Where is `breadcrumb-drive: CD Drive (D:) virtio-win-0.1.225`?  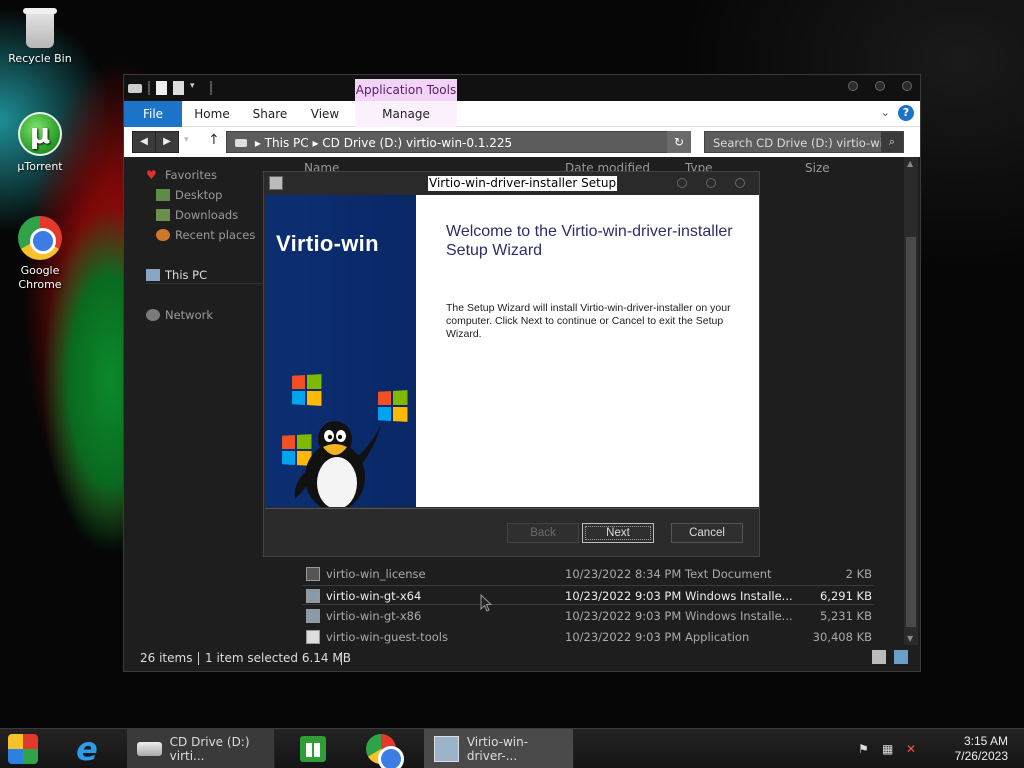
breadcrumb-drive: CD Drive (D:) virtio-win-0.1.225 is located at coordinates (417, 143).